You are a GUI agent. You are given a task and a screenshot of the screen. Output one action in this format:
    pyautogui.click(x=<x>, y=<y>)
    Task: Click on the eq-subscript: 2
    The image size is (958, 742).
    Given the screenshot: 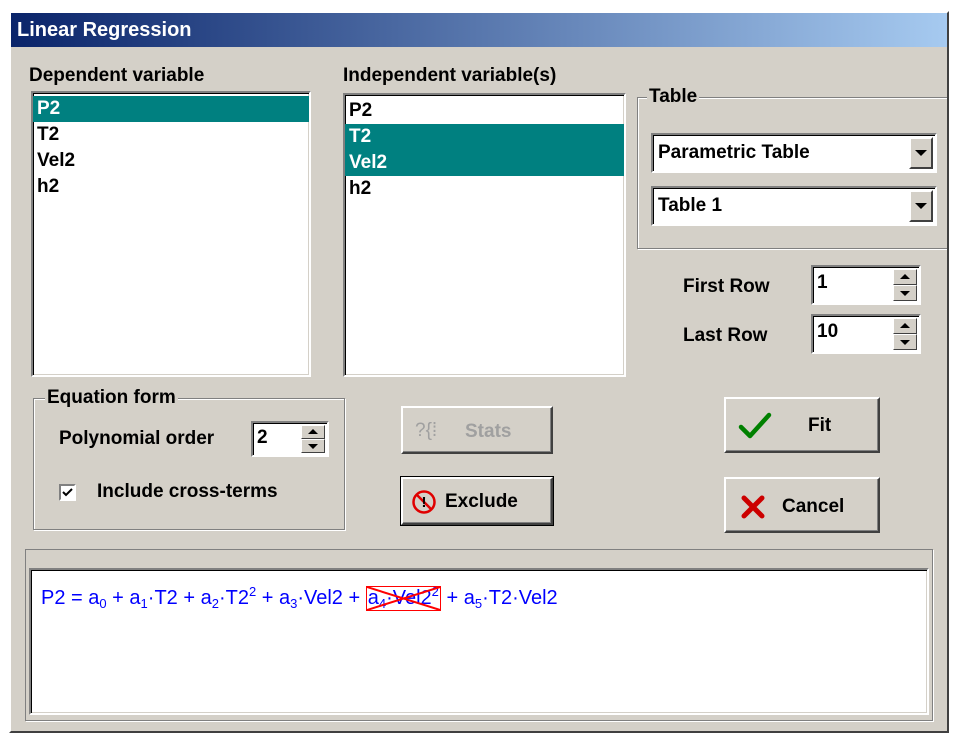 What is the action you would take?
    pyautogui.click(x=215, y=603)
    